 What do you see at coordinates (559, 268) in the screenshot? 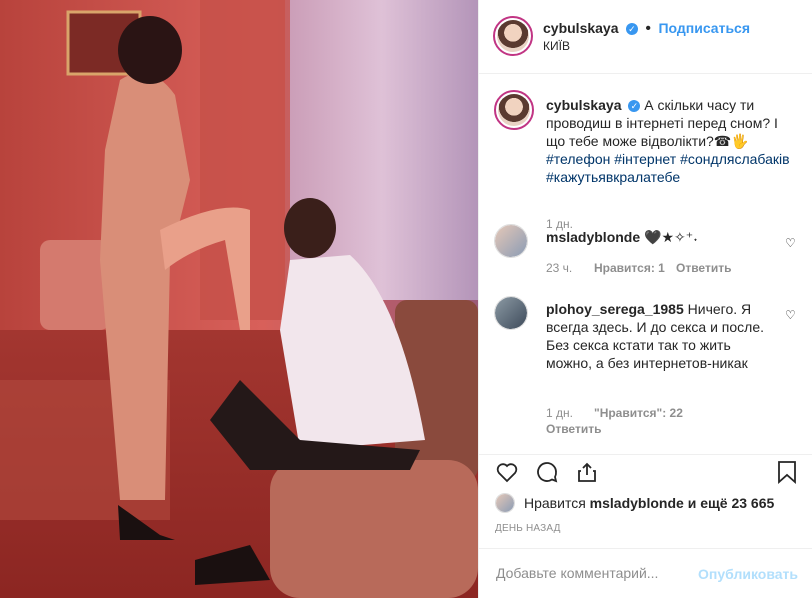
I see `comment-time: 23 ч.` at bounding box center [559, 268].